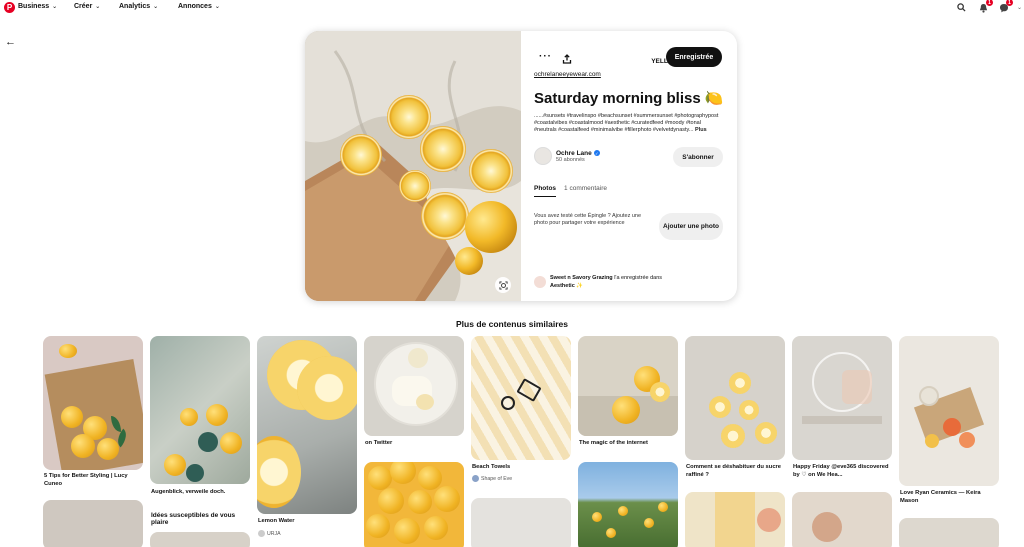 The height and width of the screenshot is (547, 1024). Describe the element at coordinates (989, 3) in the screenshot. I see `notifications-badge: 1` at that location.